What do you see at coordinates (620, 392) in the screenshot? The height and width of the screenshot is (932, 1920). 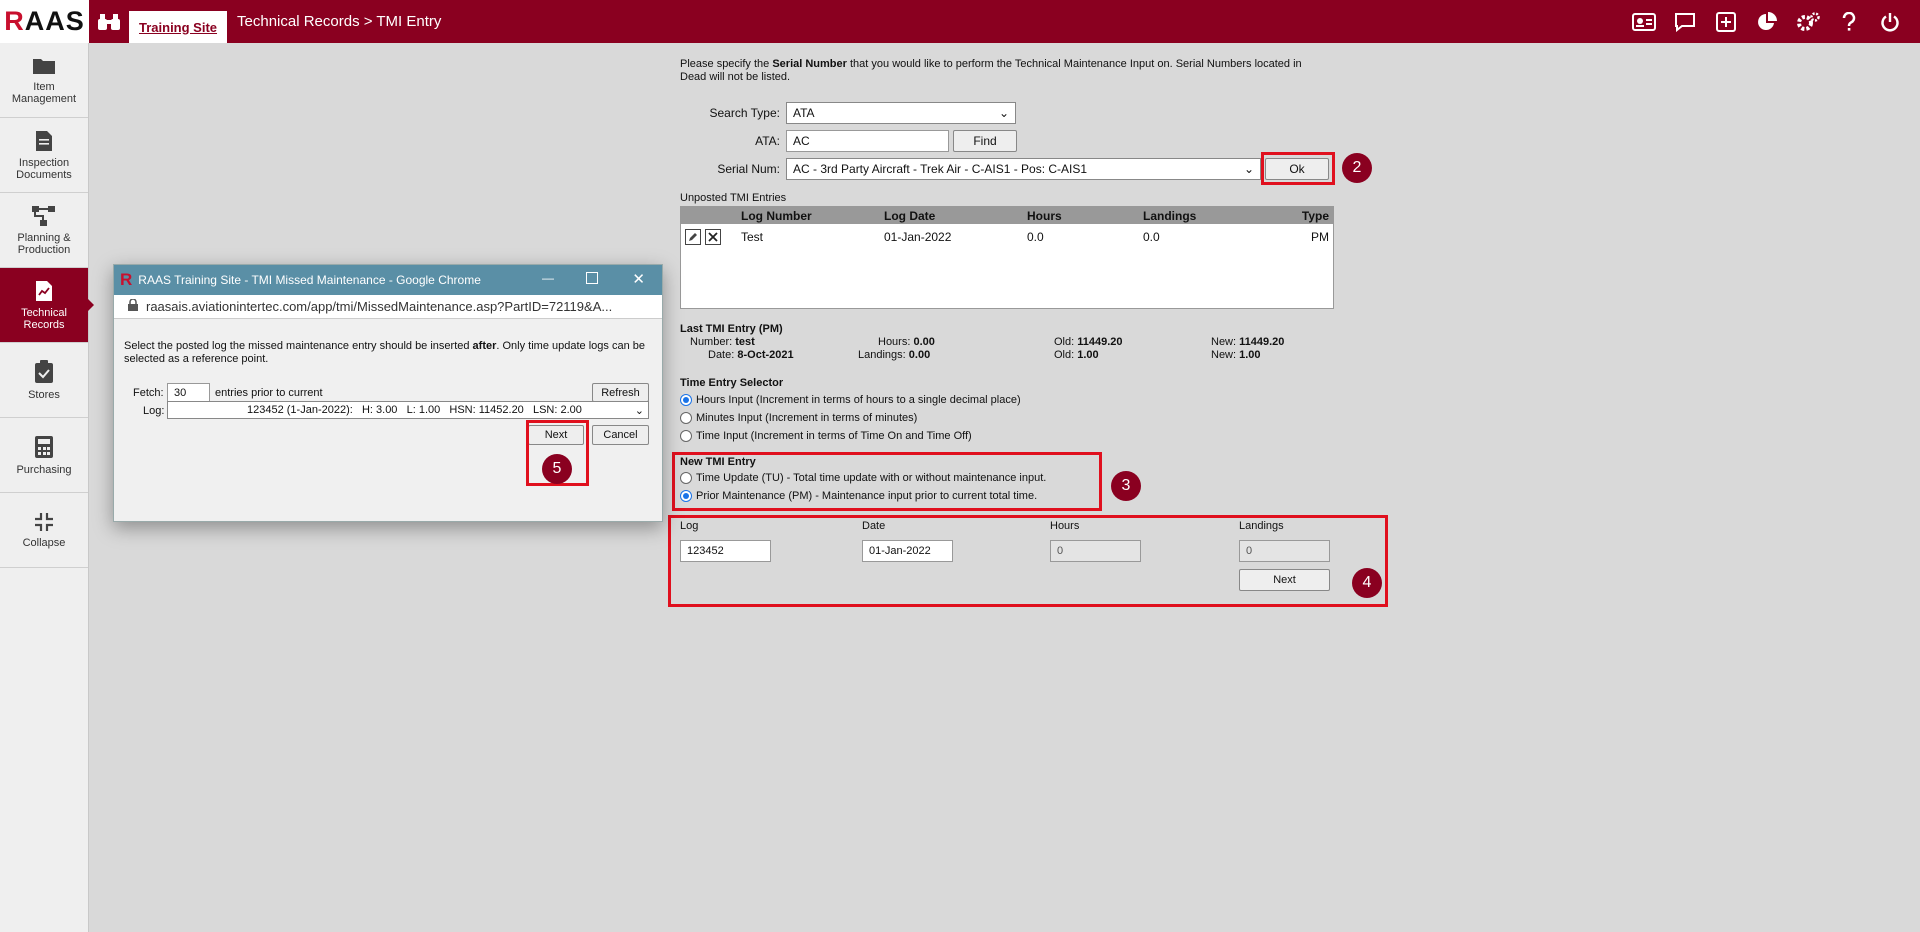 I see `refresh-button: Refresh` at bounding box center [620, 392].